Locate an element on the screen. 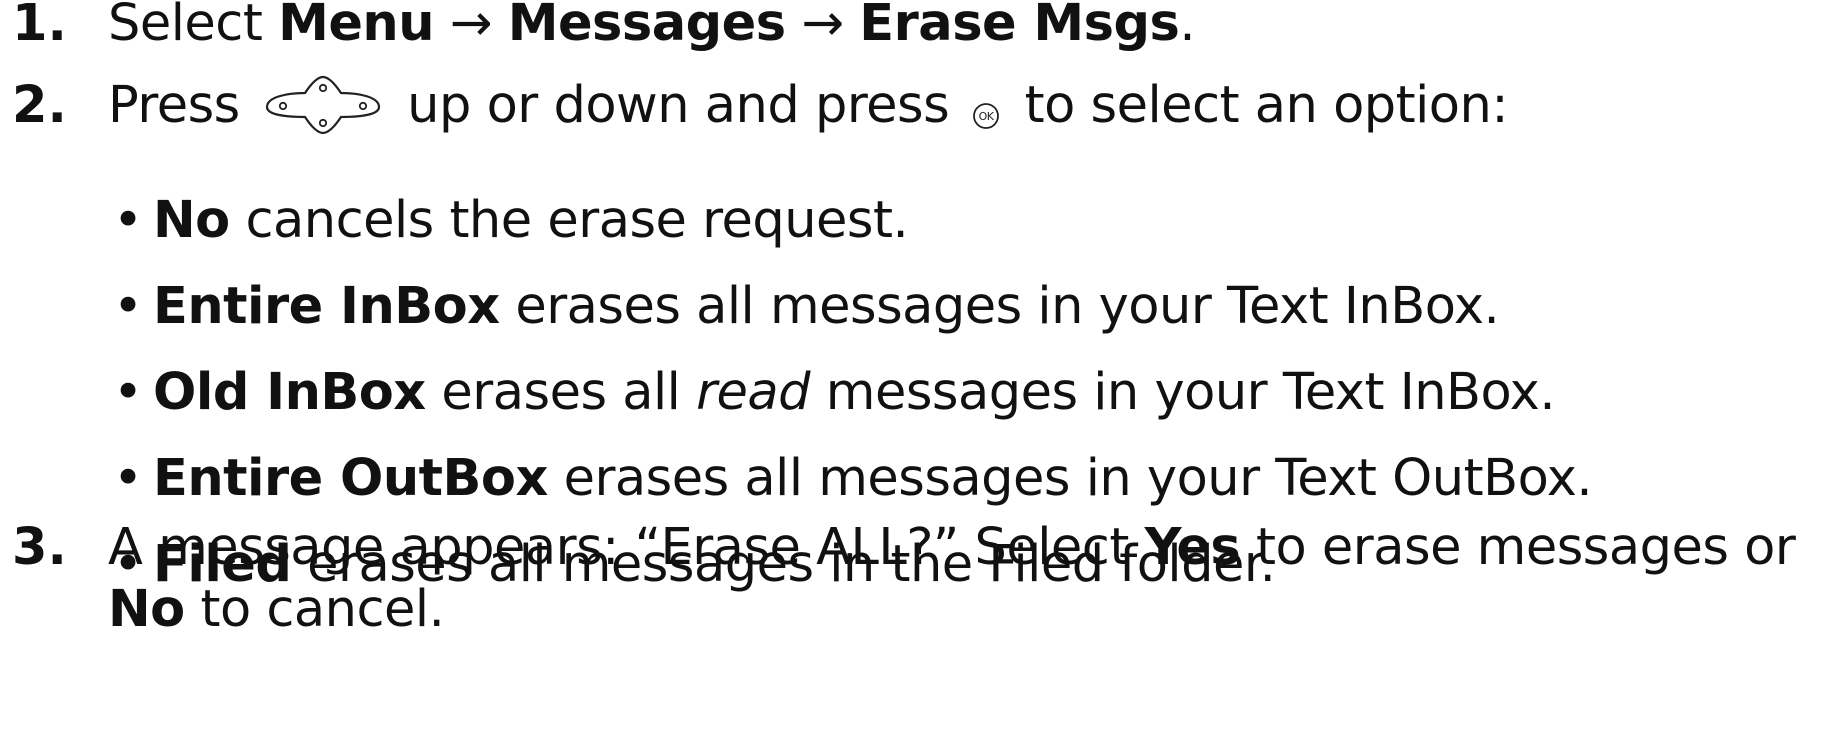 Image resolution: width=1839 pixels, height=741 pixels. option-label: Entire InBox is located at coordinates (326, 306).